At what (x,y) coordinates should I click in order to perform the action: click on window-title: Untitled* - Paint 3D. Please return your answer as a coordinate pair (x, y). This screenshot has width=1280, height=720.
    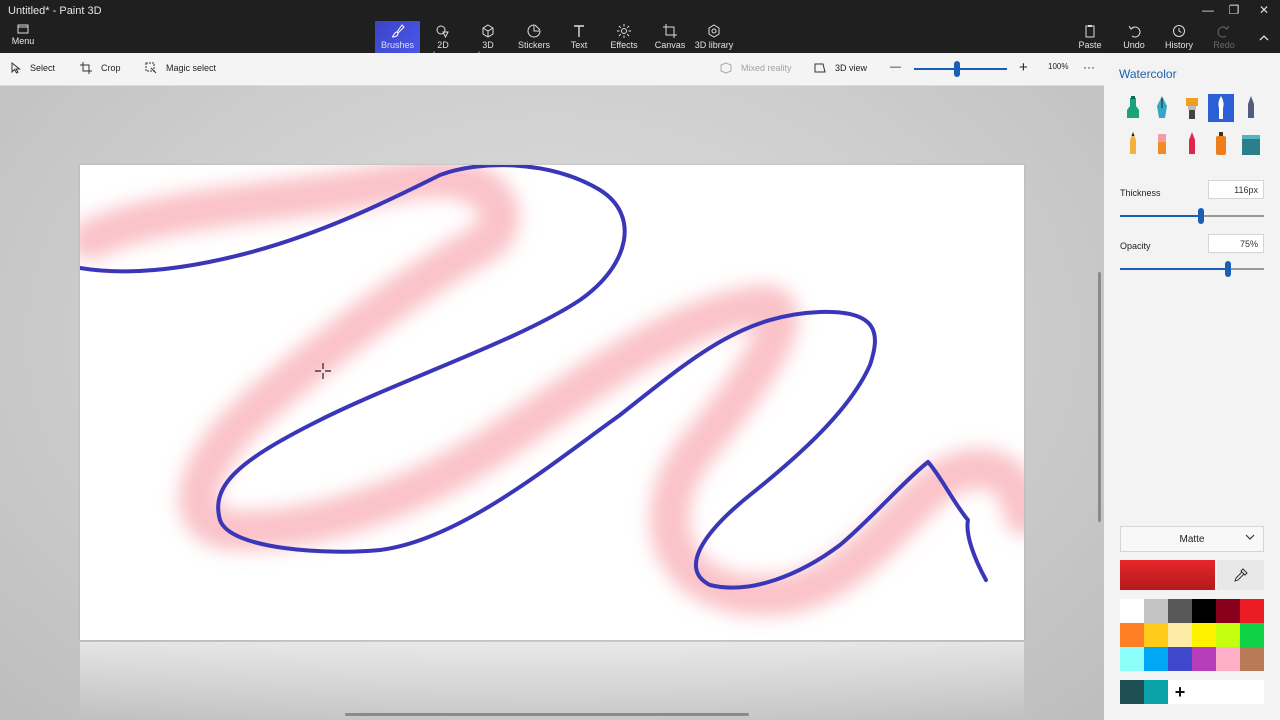
    Looking at the image, I should click on (55, 11).